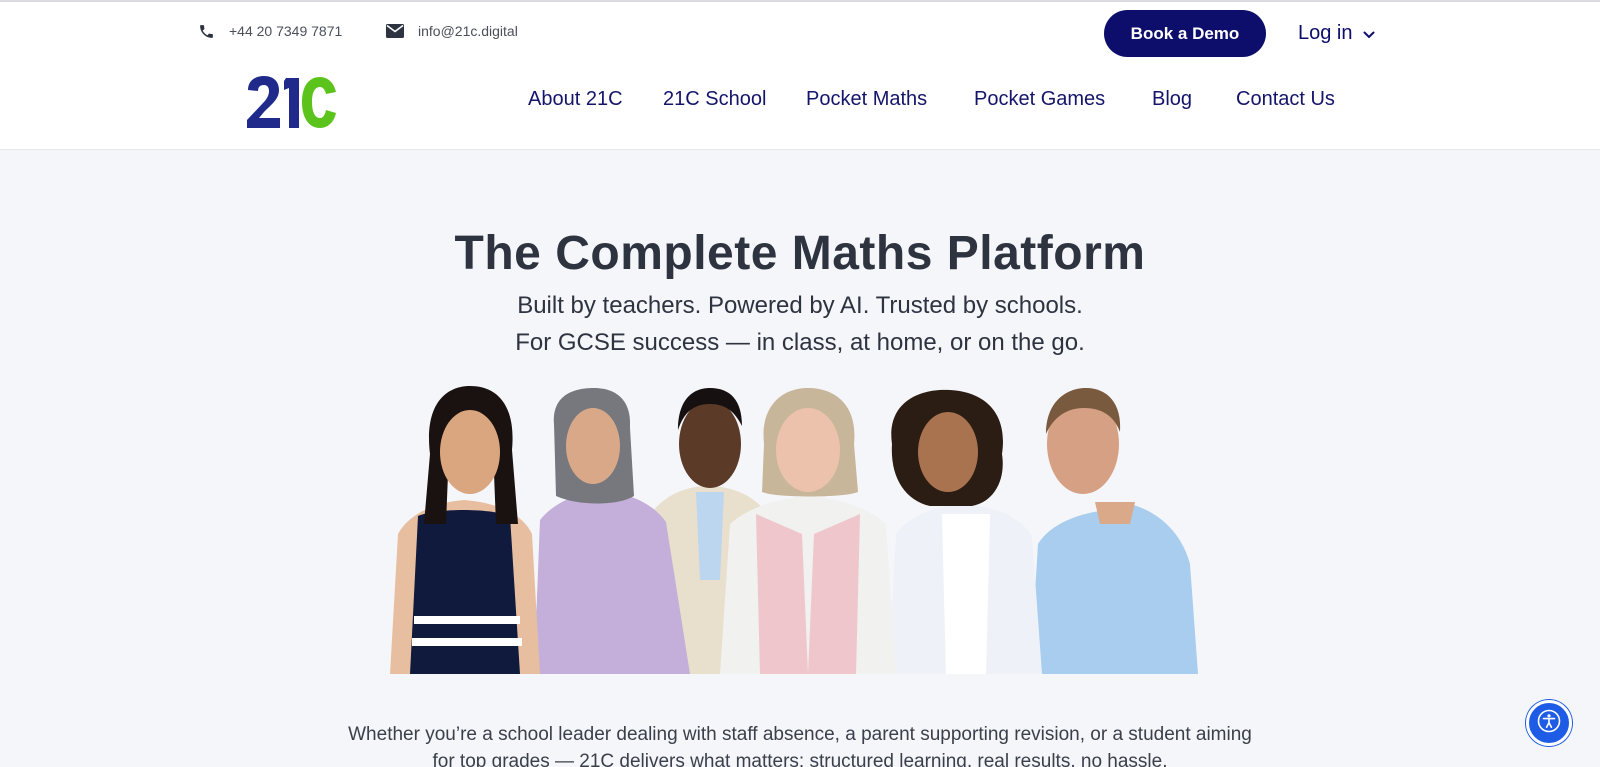 This screenshot has height=767, width=1600. What do you see at coordinates (866, 99) in the screenshot?
I see `nav-pocket-maths: Pocket Maths` at bounding box center [866, 99].